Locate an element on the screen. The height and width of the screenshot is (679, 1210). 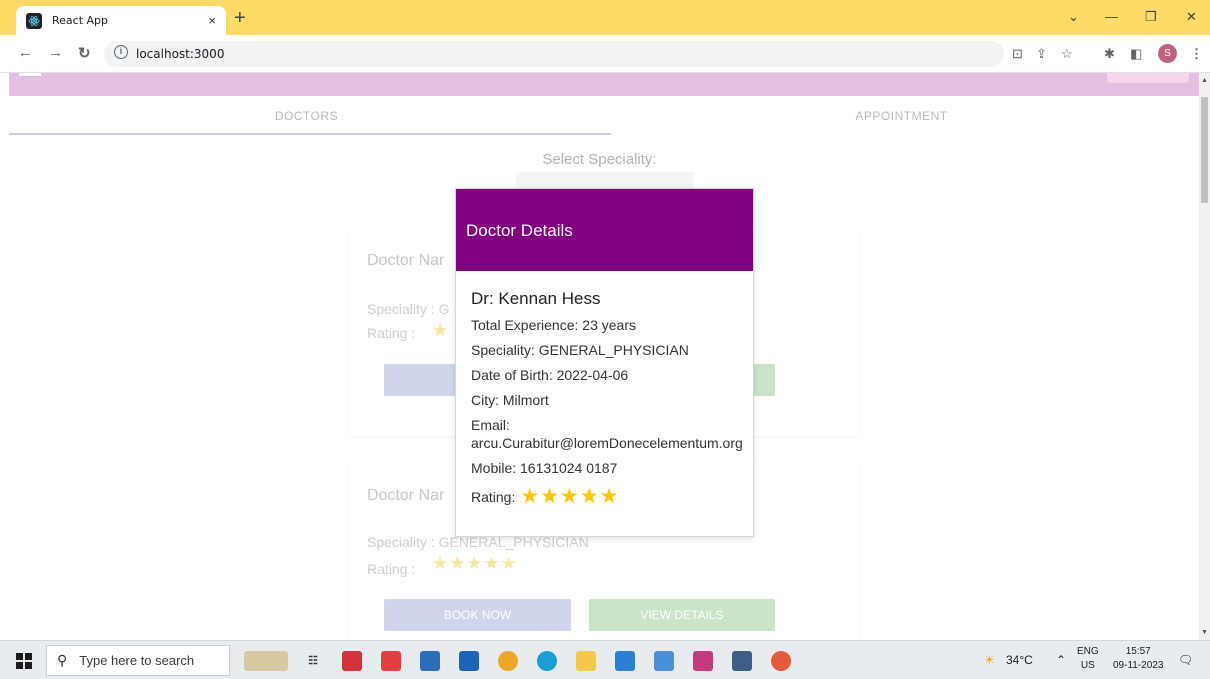
language: ENG is located at coordinates (1088, 651).